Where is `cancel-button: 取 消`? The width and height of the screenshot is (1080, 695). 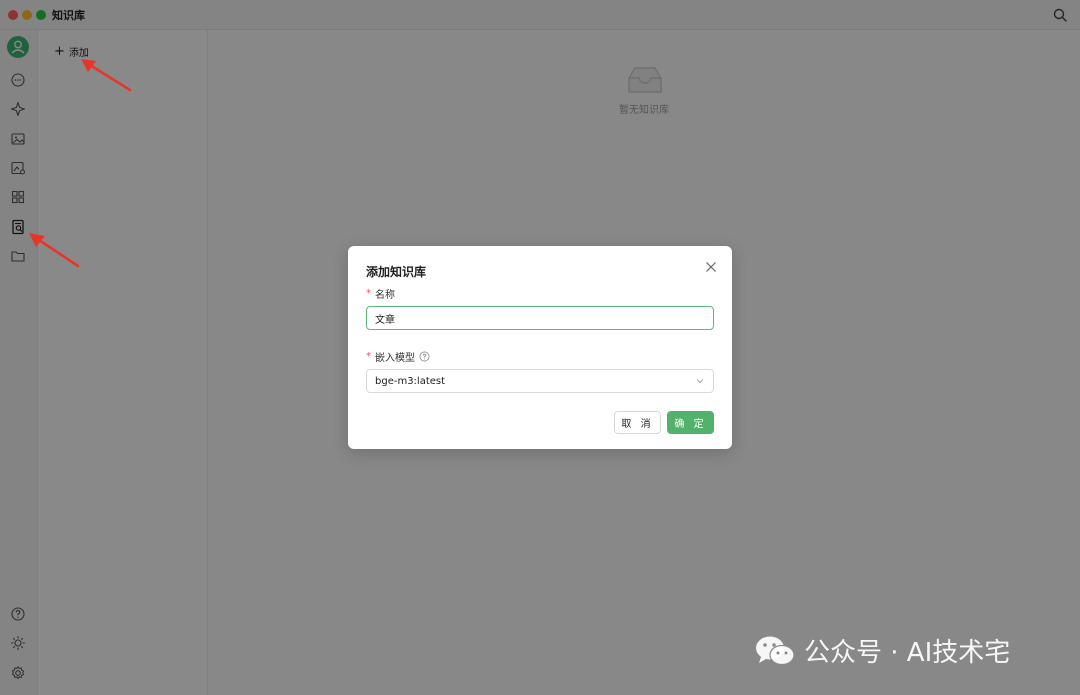 cancel-button: 取 消 is located at coordinates (637, 422).